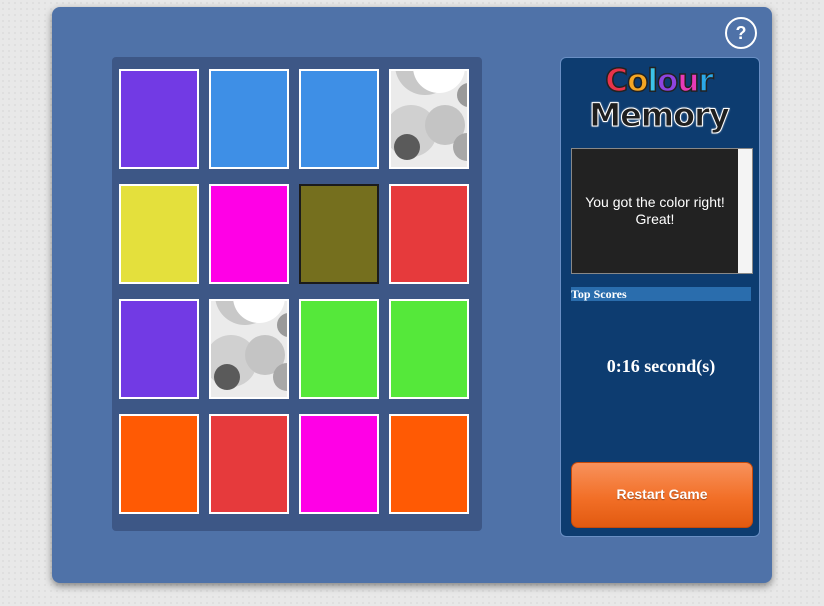  Describe the element at coordinates (662, 495) in the screenshot. I see `restart-game-button: Restart Game` at that location.